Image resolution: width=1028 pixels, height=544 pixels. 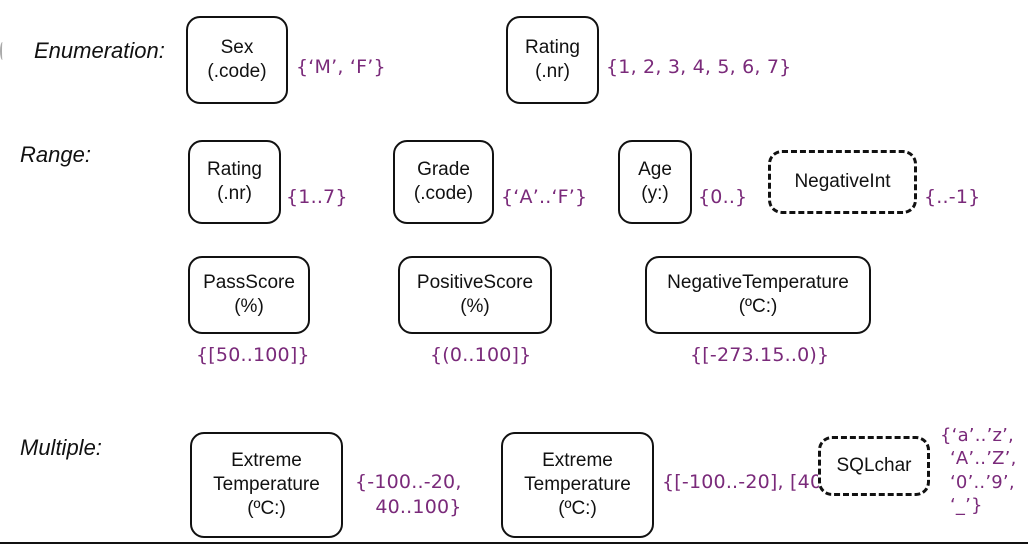 What do you see at coordinates (655, 182) in the screenshot?
I see `age-type-box: Age (y:)` at bounding box center [655, 182].